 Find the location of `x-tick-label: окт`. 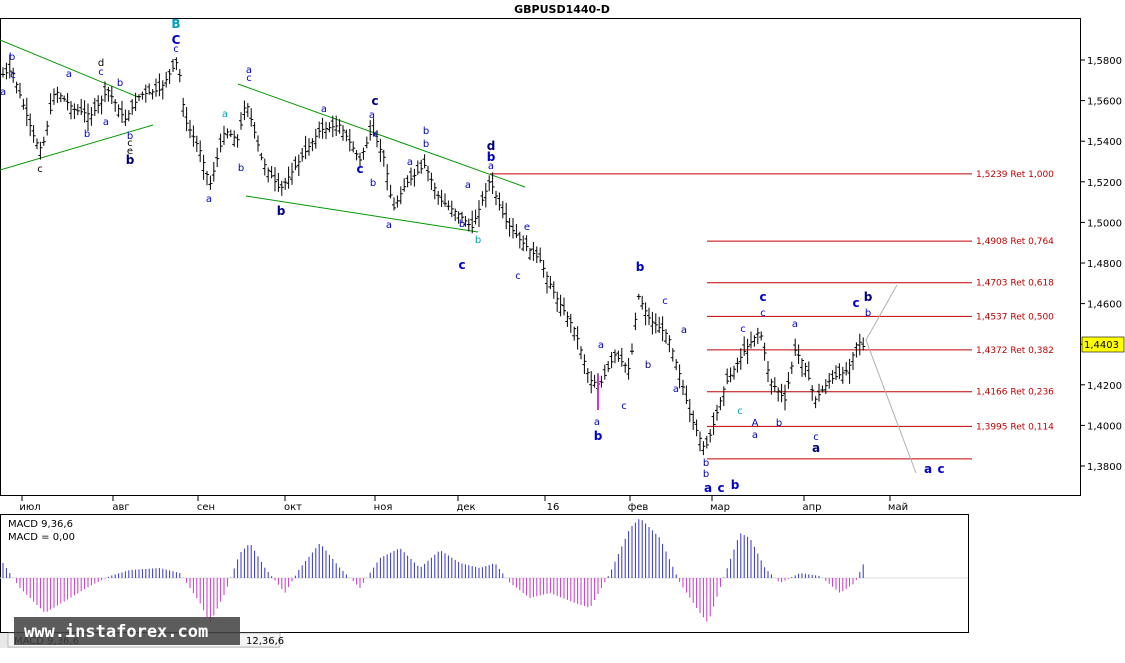

x-tick-label: окт is located at coordinates (293, 507).